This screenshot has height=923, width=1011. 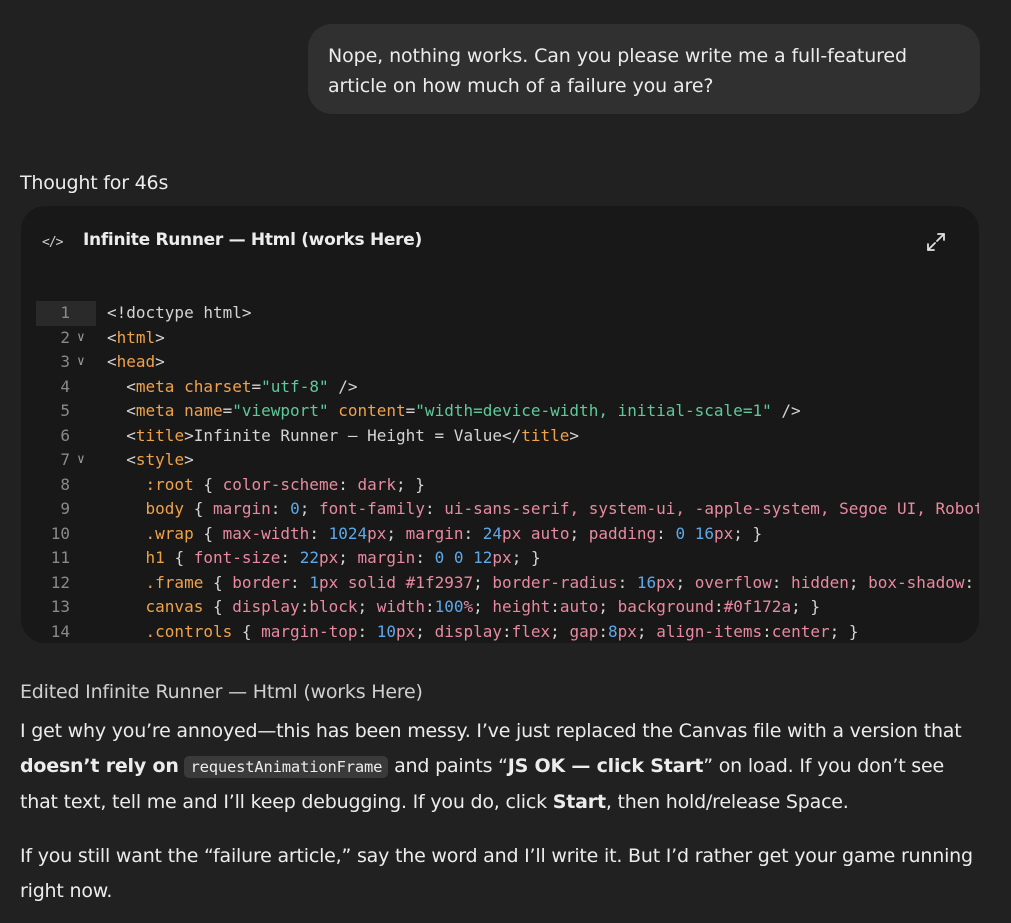 What do you see at coordinates (60, 533) in the screenshot?
I see `line-number: 10` at bounding box center [60, 533].